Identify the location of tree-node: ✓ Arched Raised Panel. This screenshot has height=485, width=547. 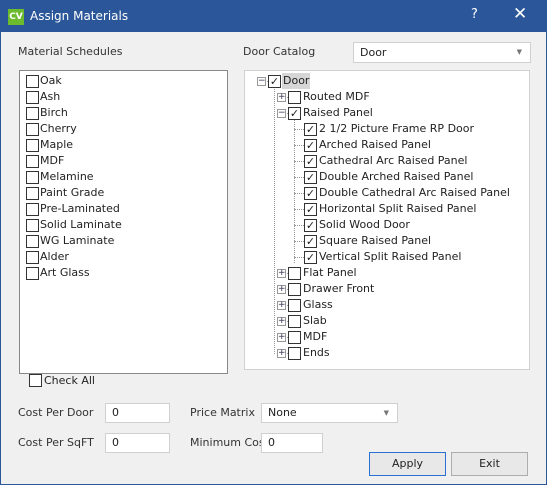
(385, 145).